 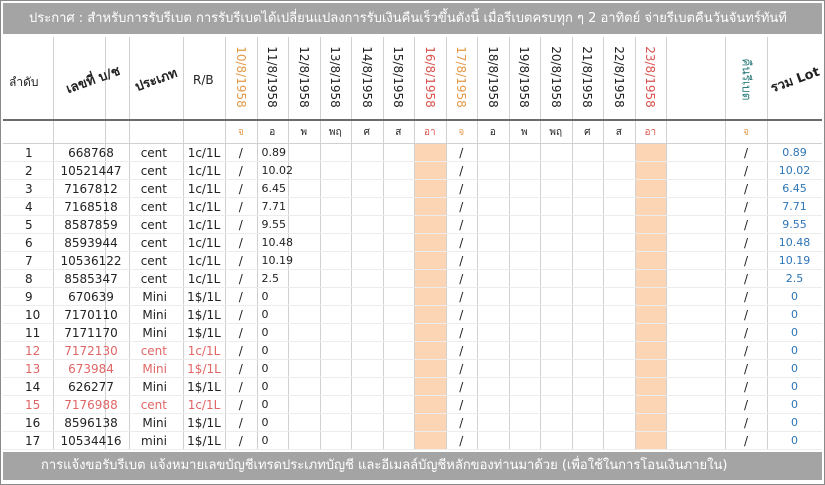 What do you see at coordinates (650, 77) in the screenshot?
I see `date-header: 23/8/1958` at bounding box center [650, 77].